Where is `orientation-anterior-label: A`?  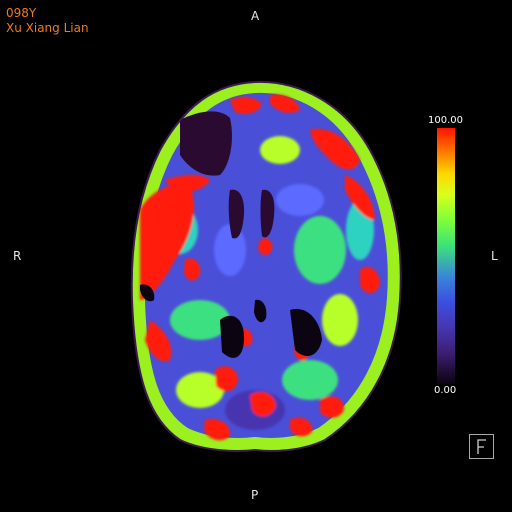 orientation-anterior-label: A is located at coordinates (255, 16).